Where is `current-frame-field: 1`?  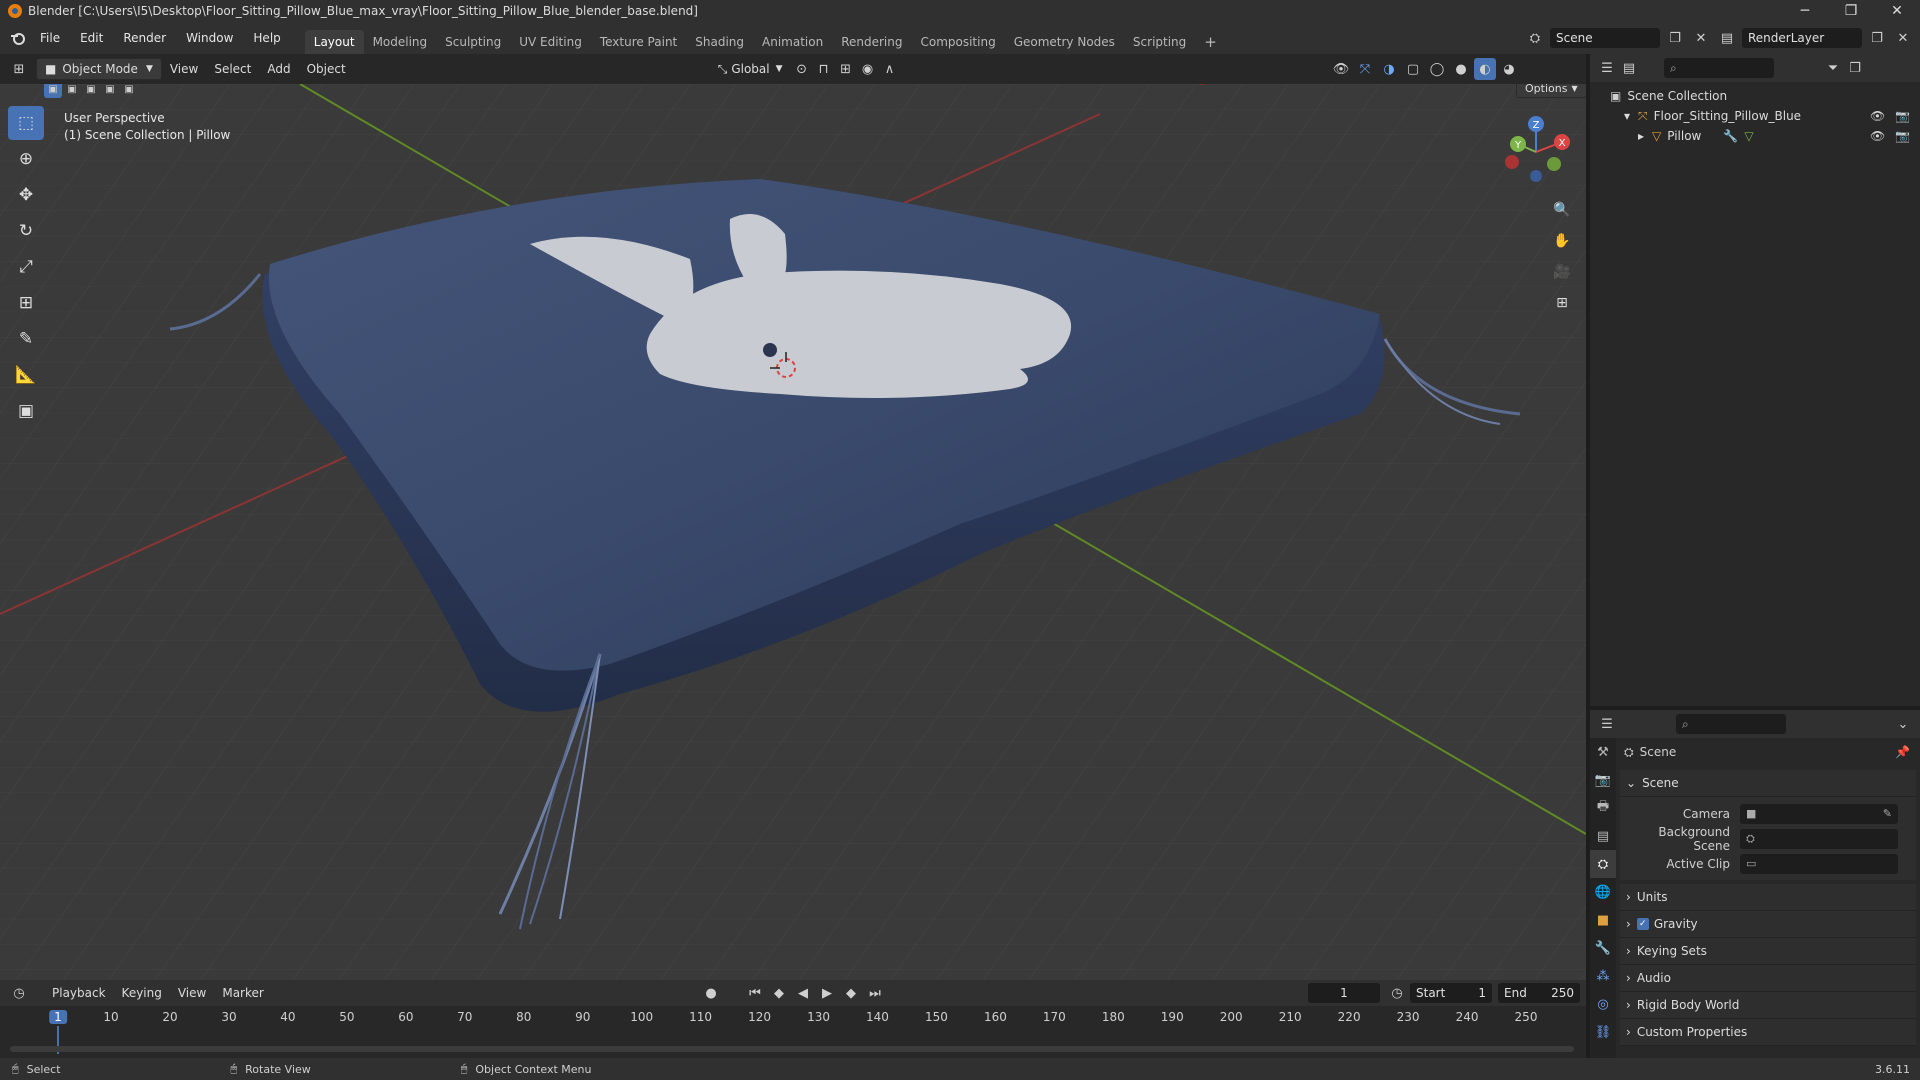
current-frame-field: 1 is located at coordinates (1344, 993).